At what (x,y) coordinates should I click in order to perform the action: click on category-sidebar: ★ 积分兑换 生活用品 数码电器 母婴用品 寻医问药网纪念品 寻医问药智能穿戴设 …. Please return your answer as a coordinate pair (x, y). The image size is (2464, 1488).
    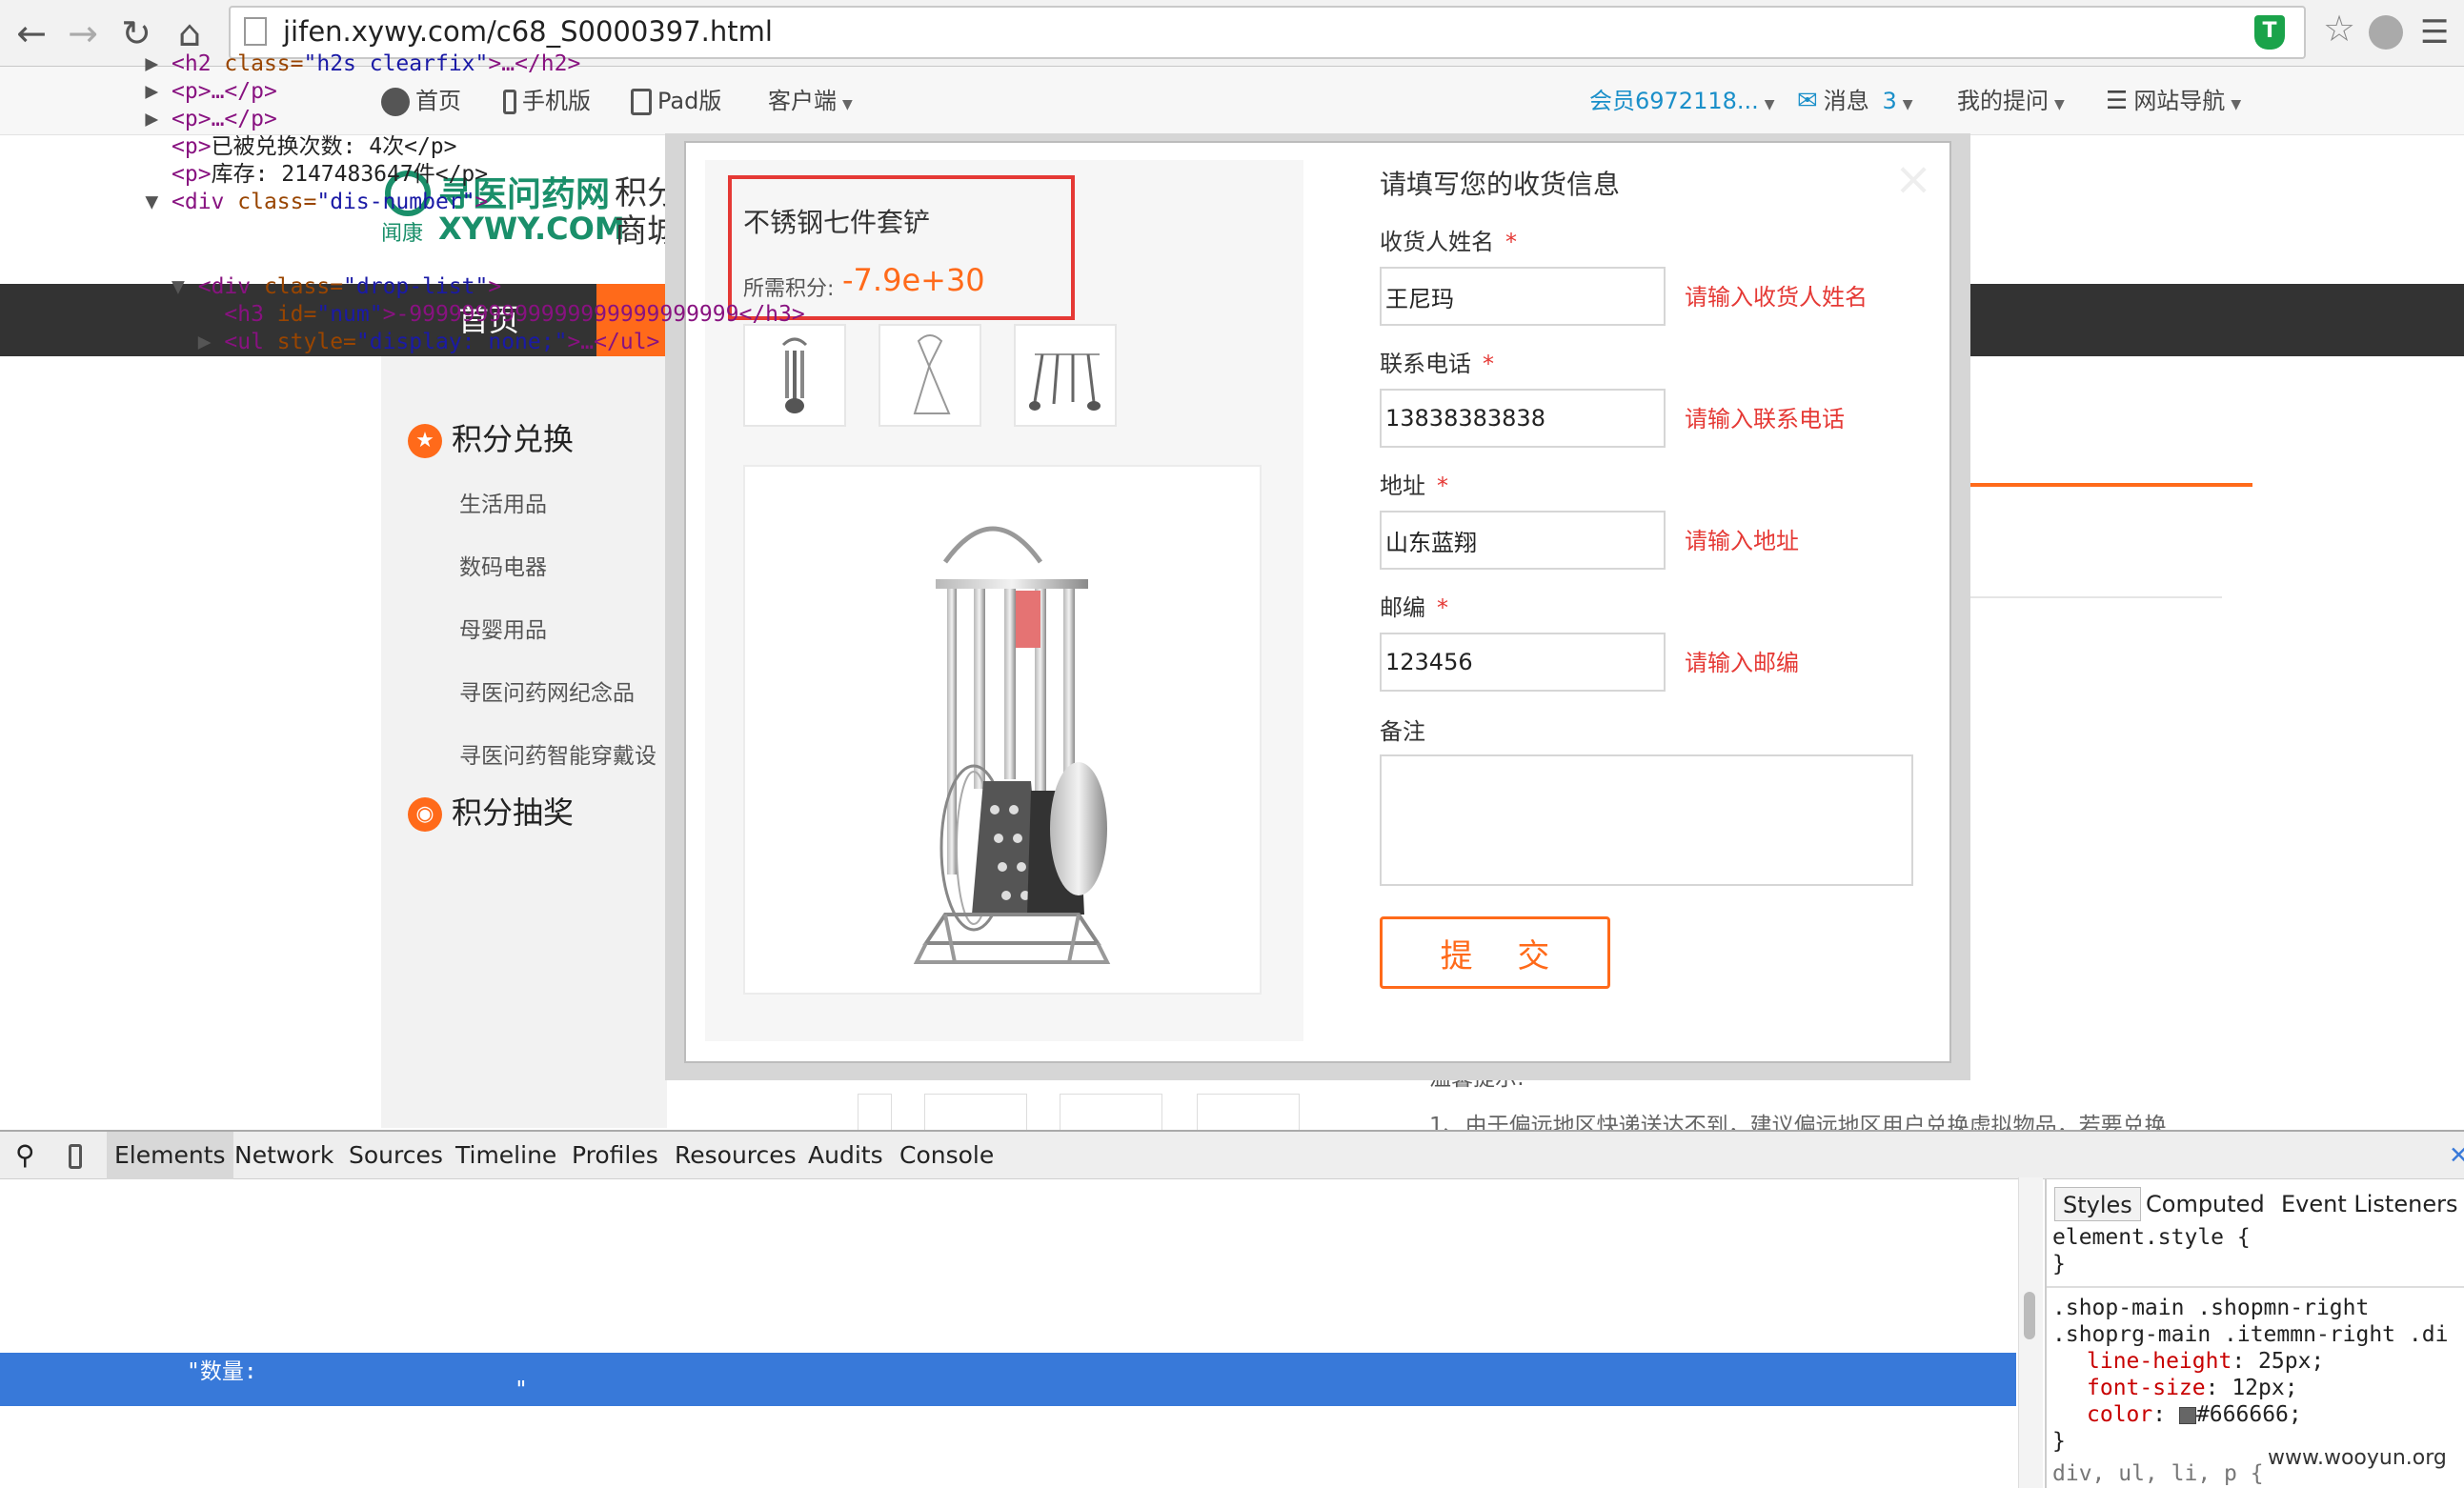
    Looking at the image, I should click on (524, 742).